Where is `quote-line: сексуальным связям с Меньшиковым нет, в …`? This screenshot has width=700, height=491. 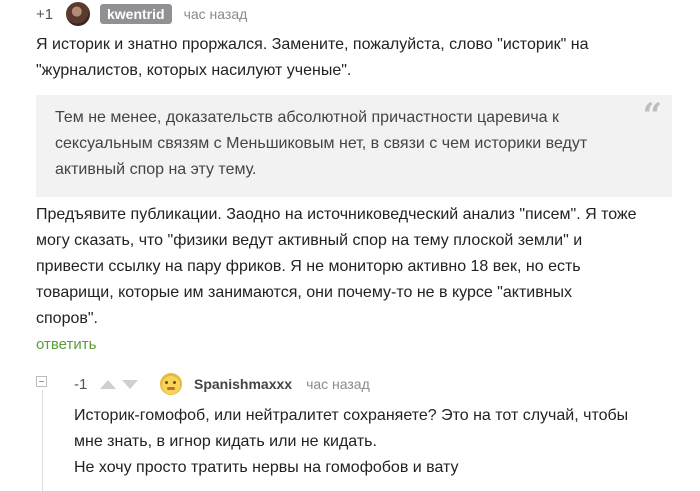
quote-line: сексуальным связям с Меньшиковым нет, в … is located at coordinates (321, 143).